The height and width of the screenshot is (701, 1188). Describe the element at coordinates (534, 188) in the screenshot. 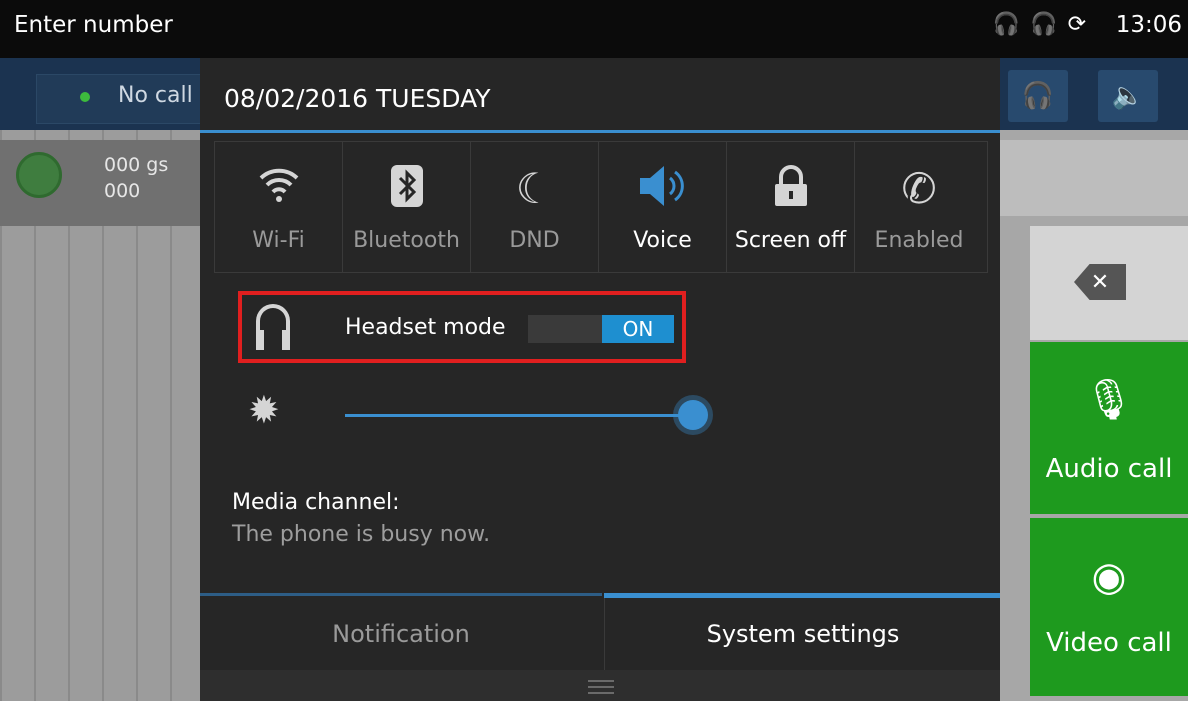

I see `moon-icon: ☾` at that location.